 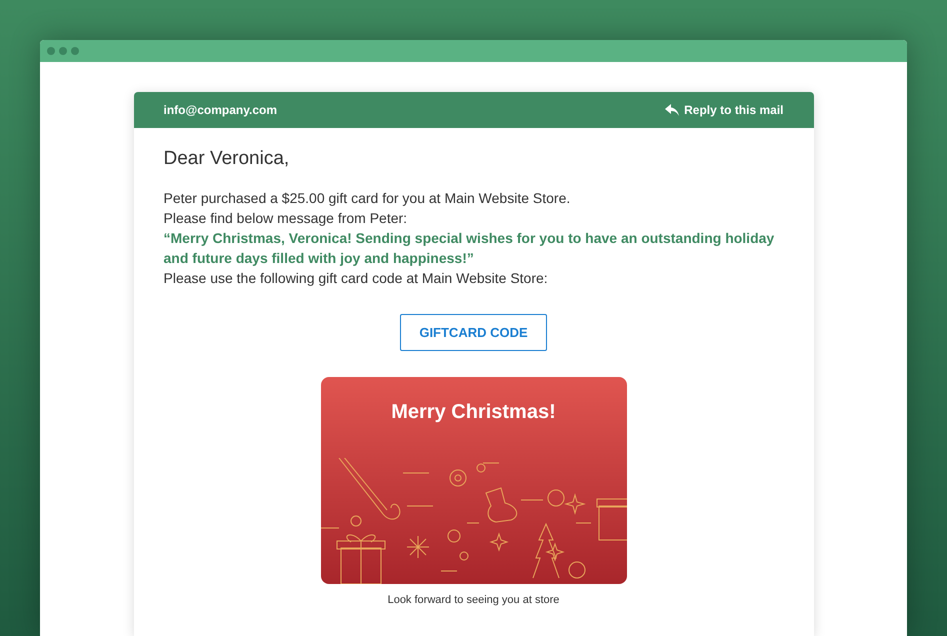 I want to click on message-text: Peter purchased a $25.00 gift card for you at Main Website Store., so click(x=368, y=198).